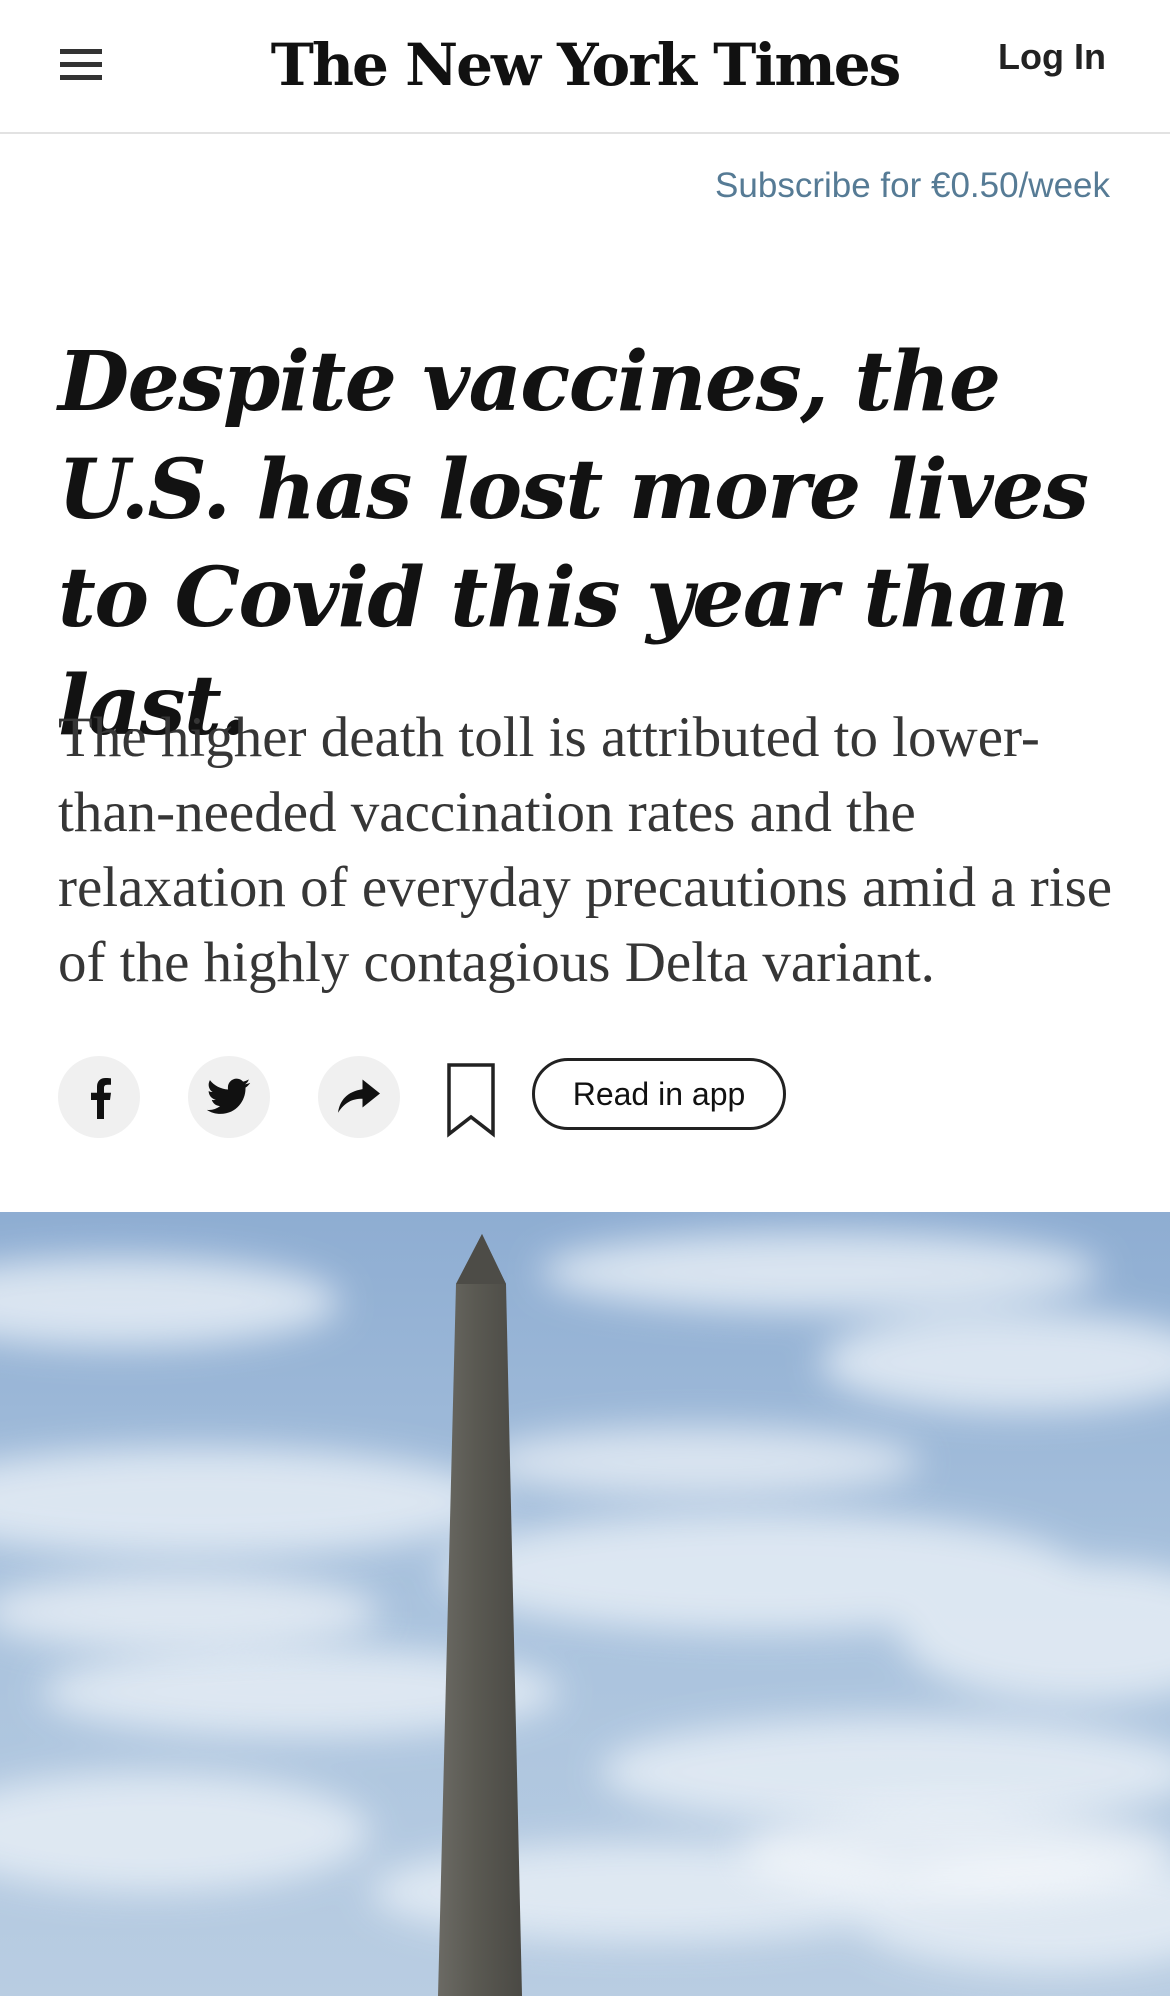  I want to click on top-navigation-bar: The New York Times Log In, so click(585, 67).